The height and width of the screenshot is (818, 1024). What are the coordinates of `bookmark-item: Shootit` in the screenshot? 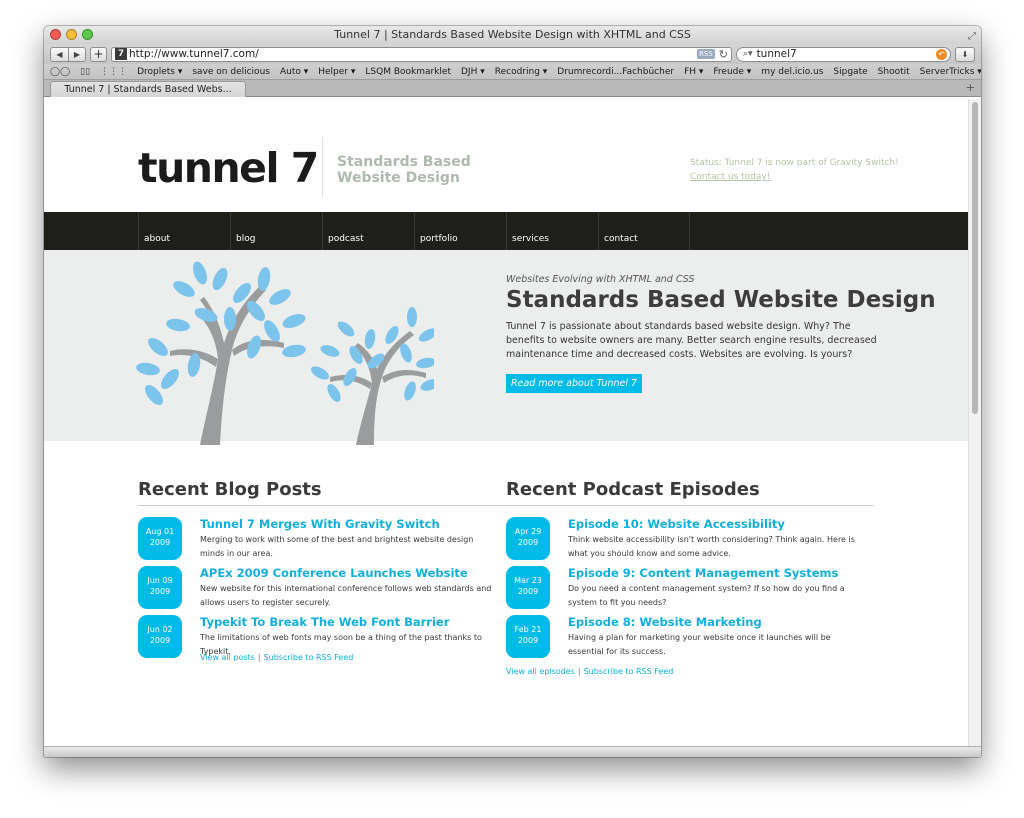 It's located at (894, 72).